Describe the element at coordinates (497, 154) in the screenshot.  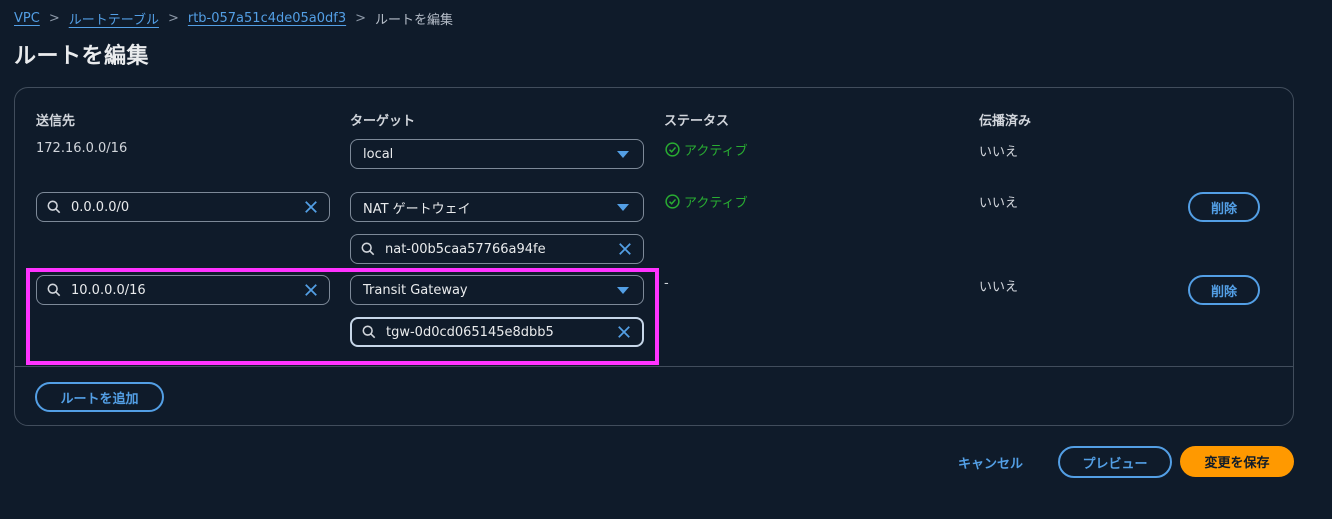
I see `target-type-select: local` at that location.